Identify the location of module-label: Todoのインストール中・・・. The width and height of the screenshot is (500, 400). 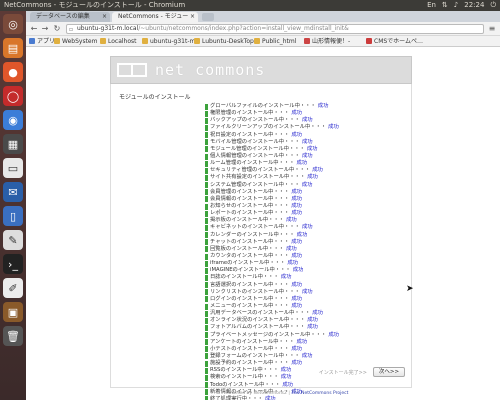
(245, 384).